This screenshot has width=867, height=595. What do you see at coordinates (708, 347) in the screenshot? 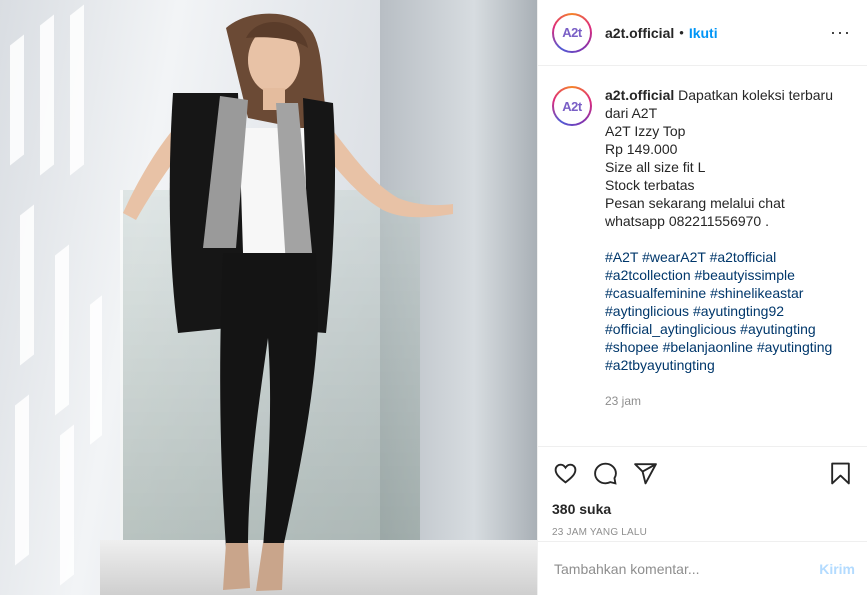
I see `hashtag-link: #belanjaonline` at bounding box center [708, 347].